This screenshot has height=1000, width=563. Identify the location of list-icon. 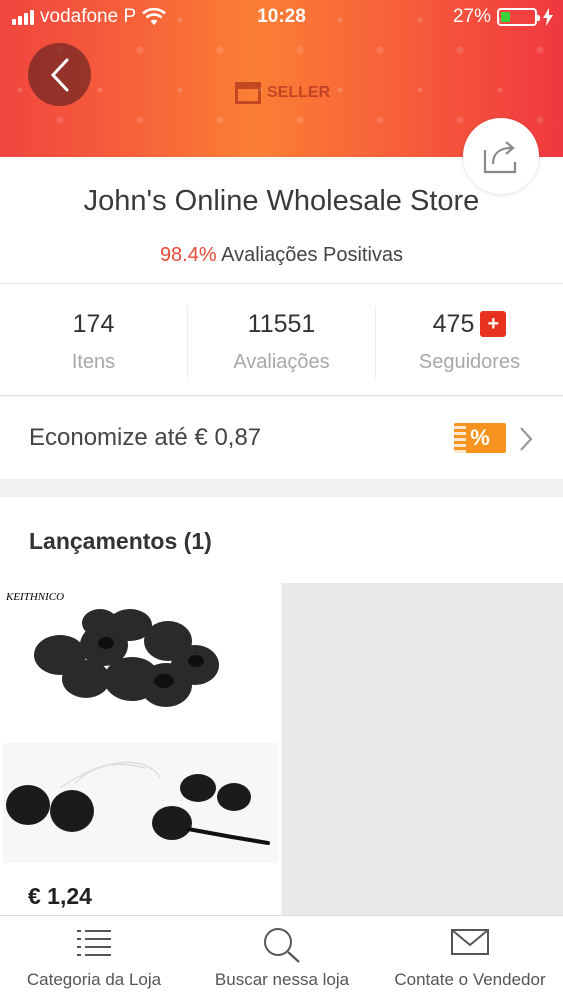
(94, 943).